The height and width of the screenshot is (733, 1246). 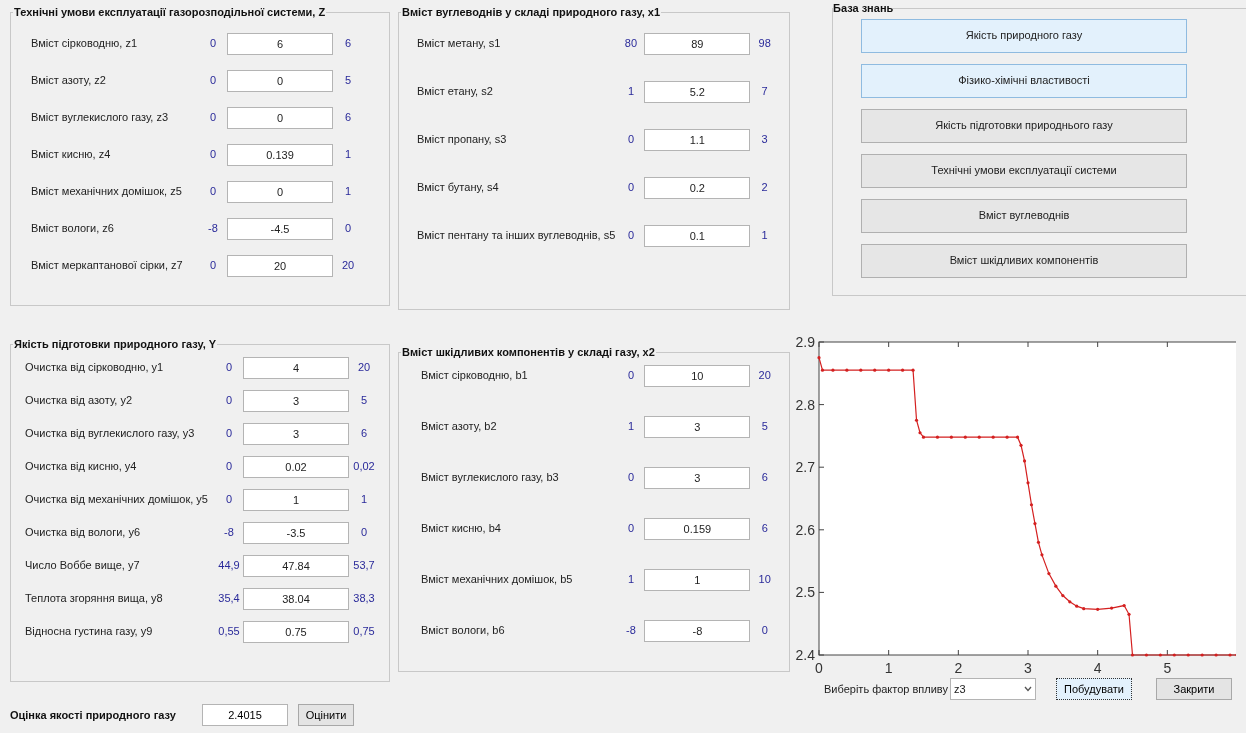 I want to click on y-tick: 2.7, so click(x=810, y=467).